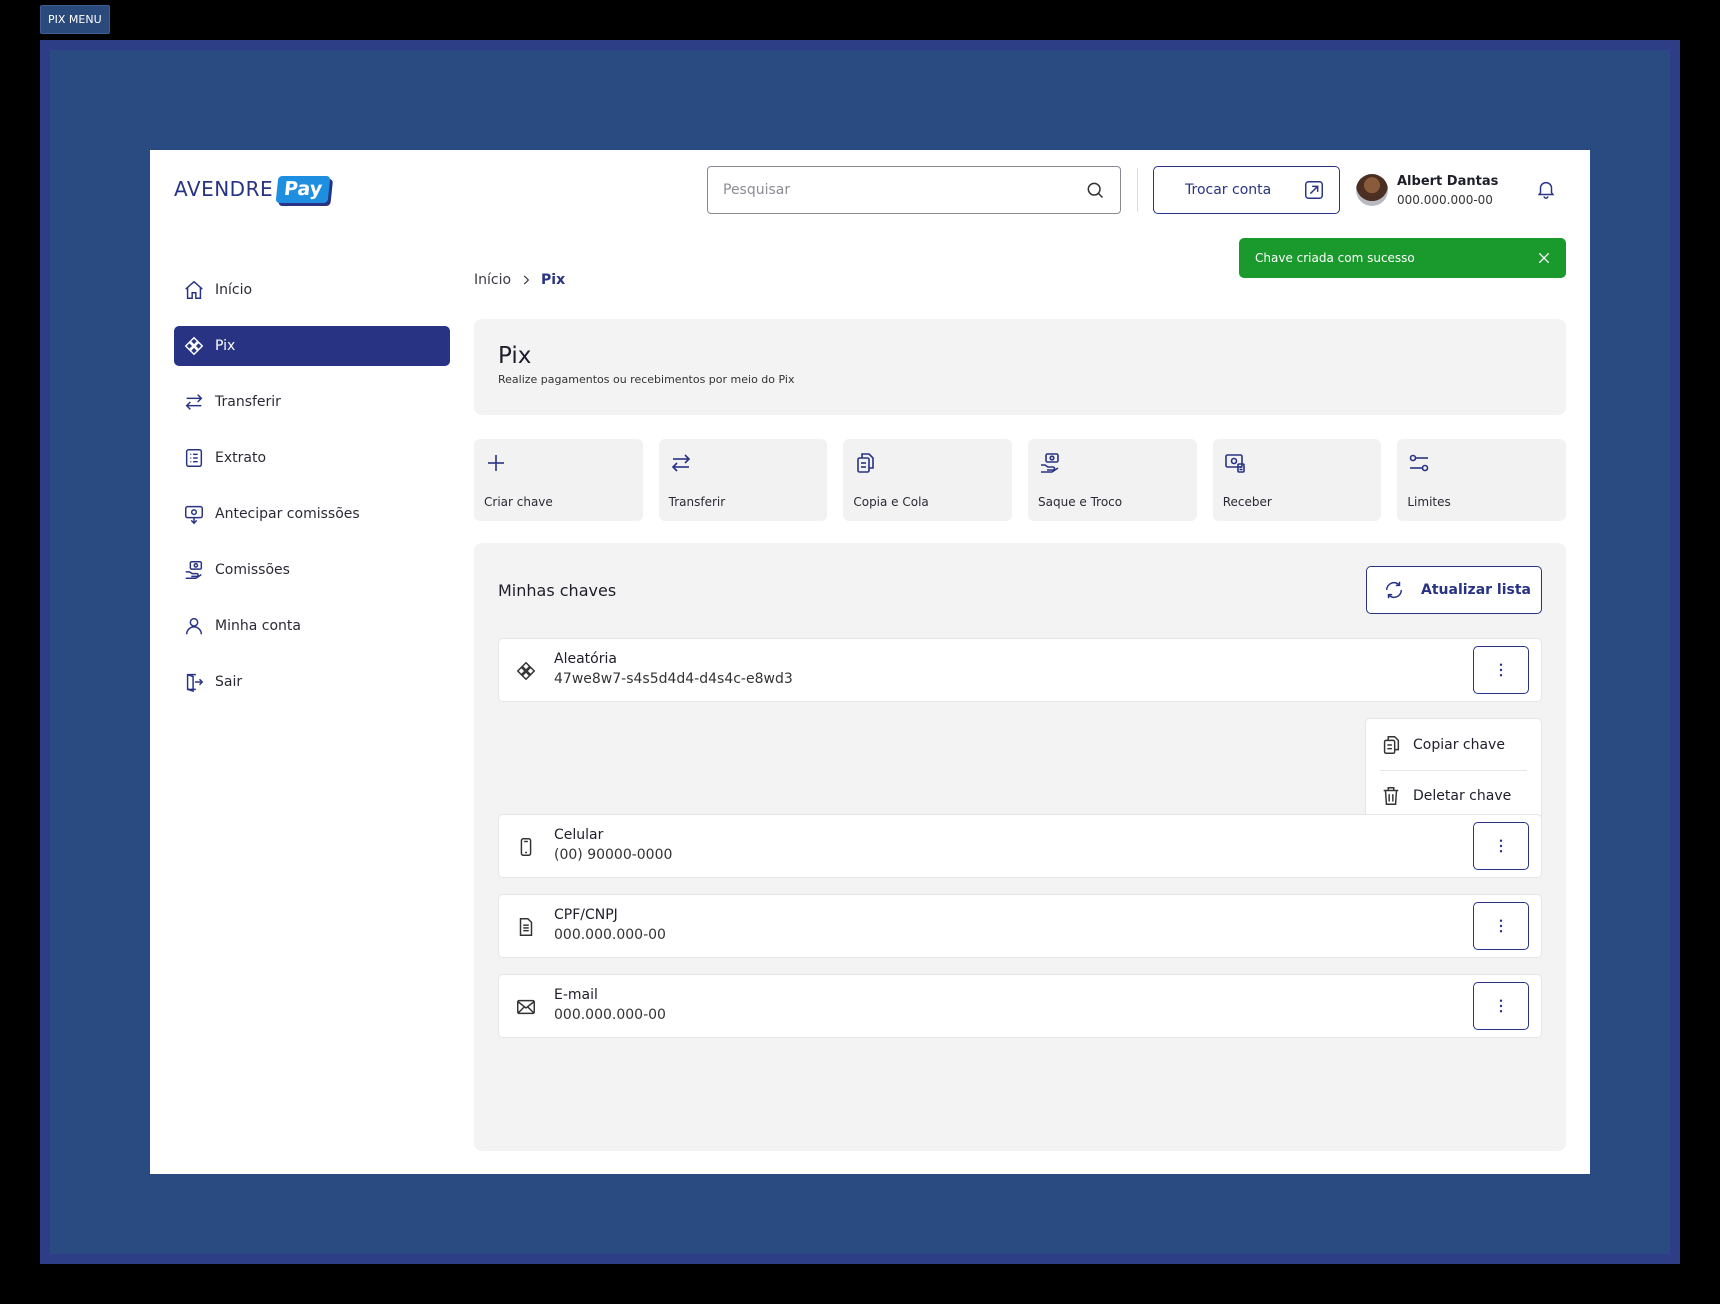 The width and height of the screenshot is (1720, 1304). What do you see at coordinates (557, 590) in the screenshot?
I see `keys-title: Minhas chaves` at bounding box center [557, 590].